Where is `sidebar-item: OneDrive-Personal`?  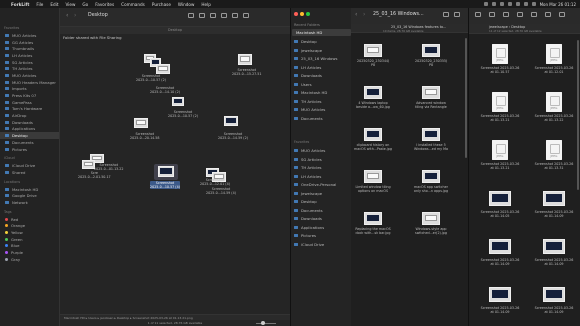 sidebar-item: OneDrive-Personal is located at coordinates (315, 184).